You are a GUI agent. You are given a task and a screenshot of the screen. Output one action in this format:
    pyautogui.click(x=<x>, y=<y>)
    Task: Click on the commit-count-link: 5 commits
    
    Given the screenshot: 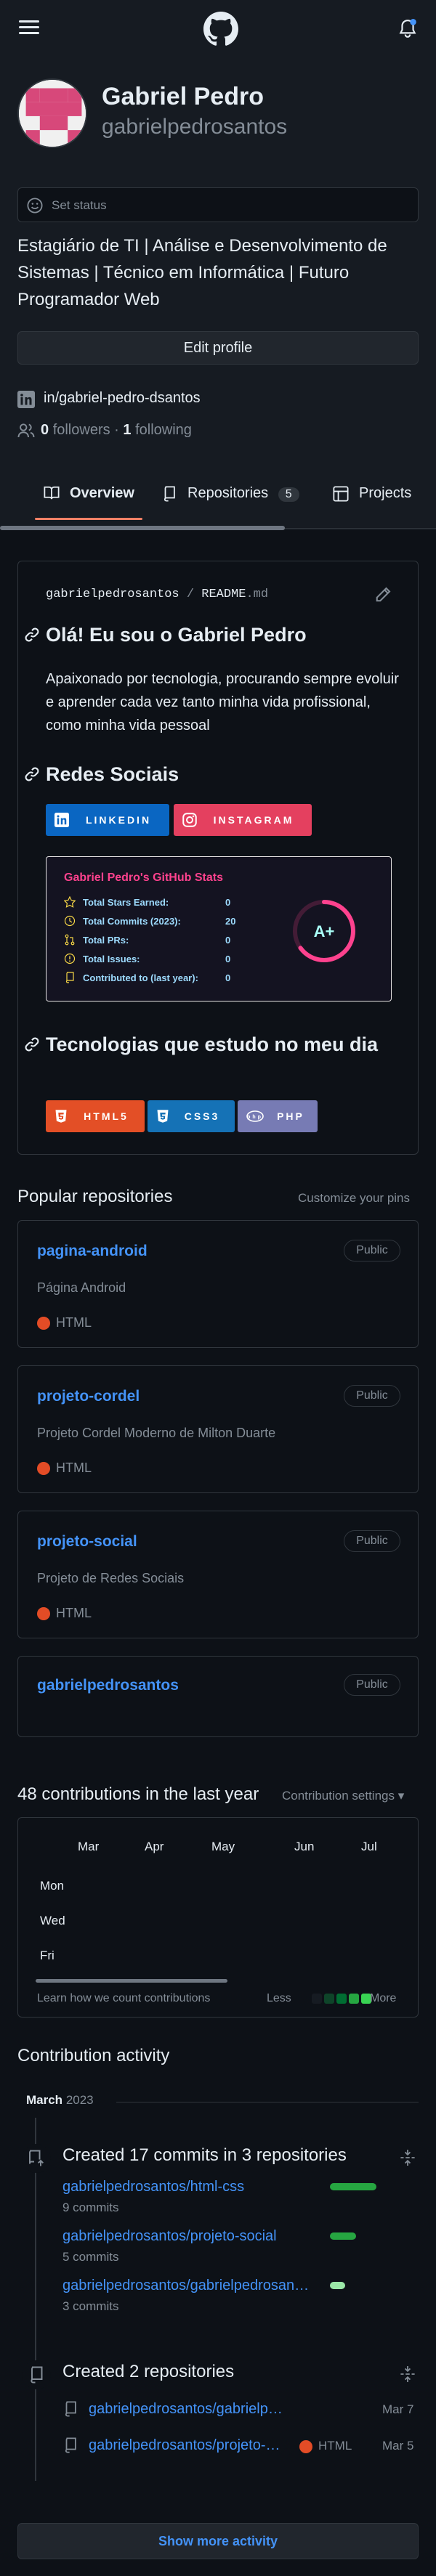 What is the action you would take?
    pyautogui.click(x=90, y=2257)
    